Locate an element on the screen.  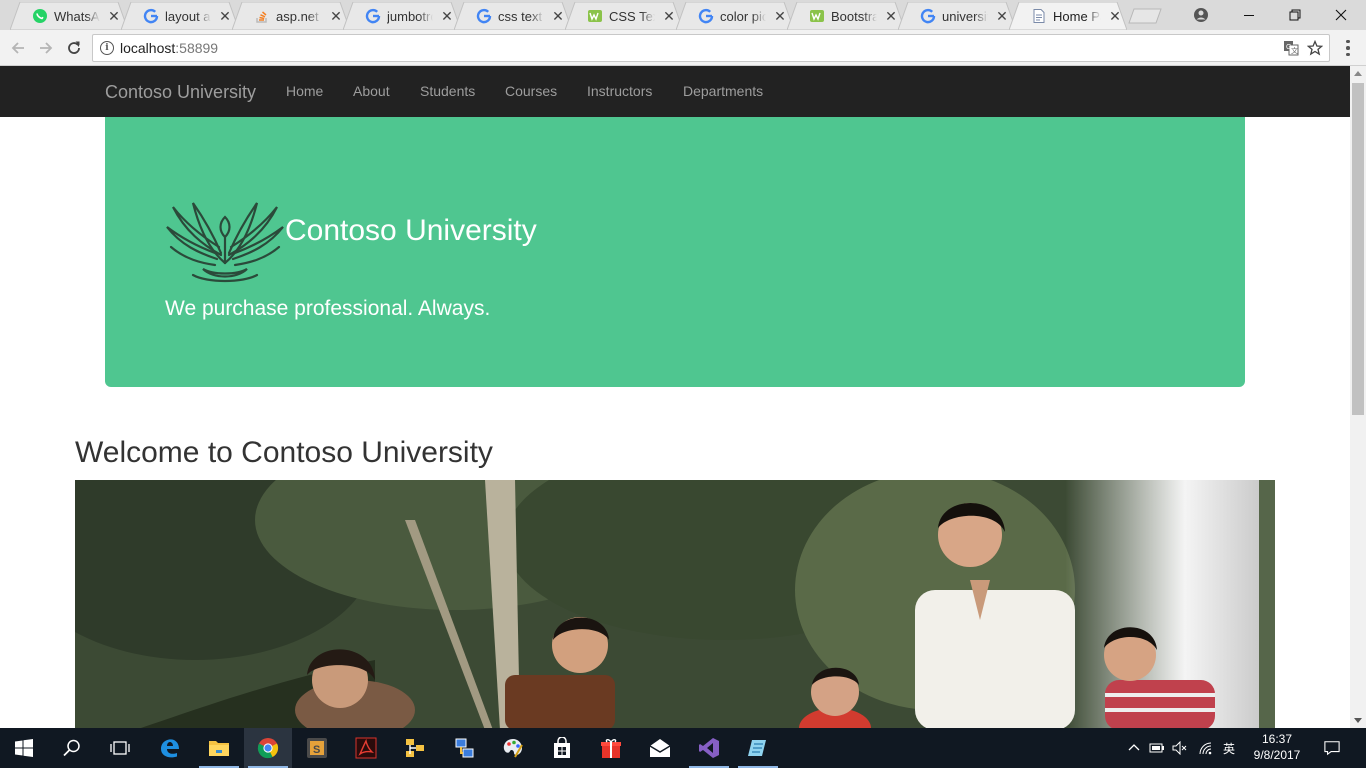
tab-title: jumbotron is located at coordinates (410, 16).